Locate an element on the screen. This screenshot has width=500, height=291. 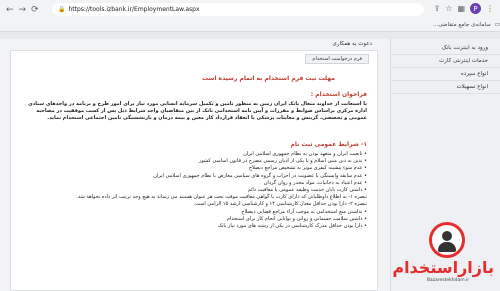
browser-actions: ⇪ ☆ ▦ P ⋮ is located at coordinates (464, 8).